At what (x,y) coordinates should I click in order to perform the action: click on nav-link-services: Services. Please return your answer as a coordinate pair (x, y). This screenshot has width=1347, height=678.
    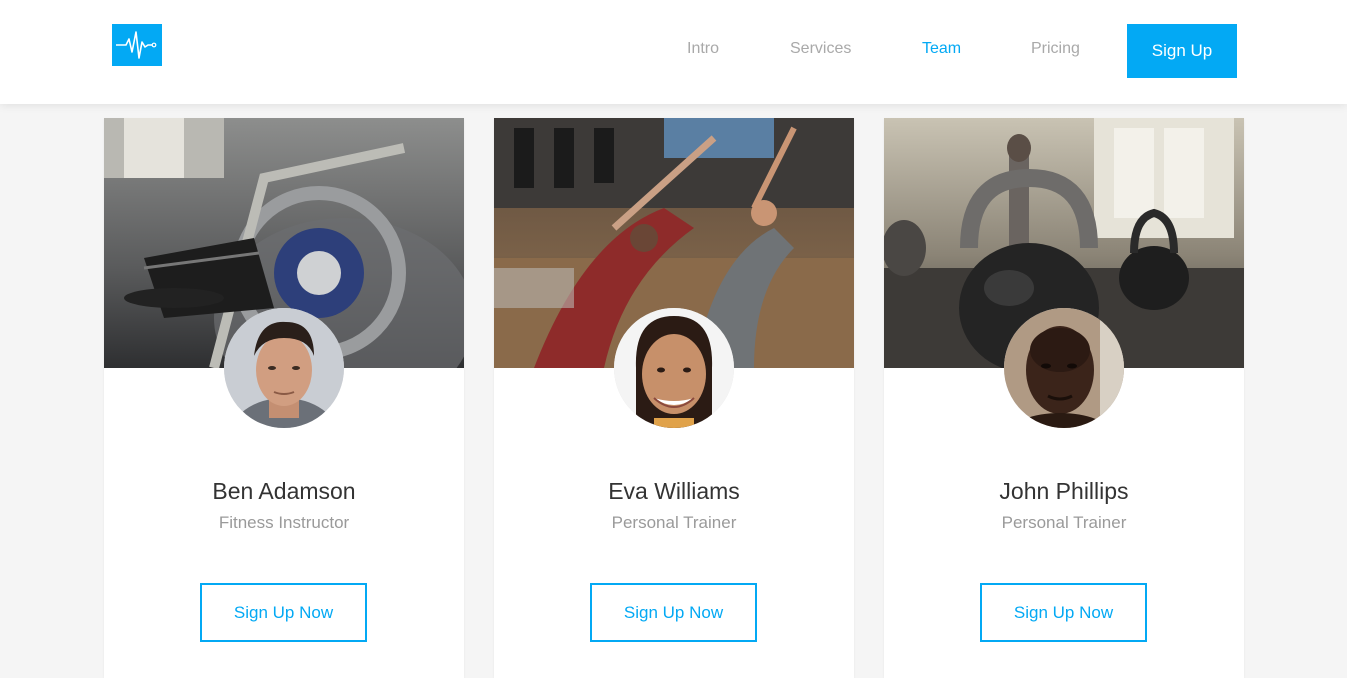
    Looking at the image, I should click on (820, 49).